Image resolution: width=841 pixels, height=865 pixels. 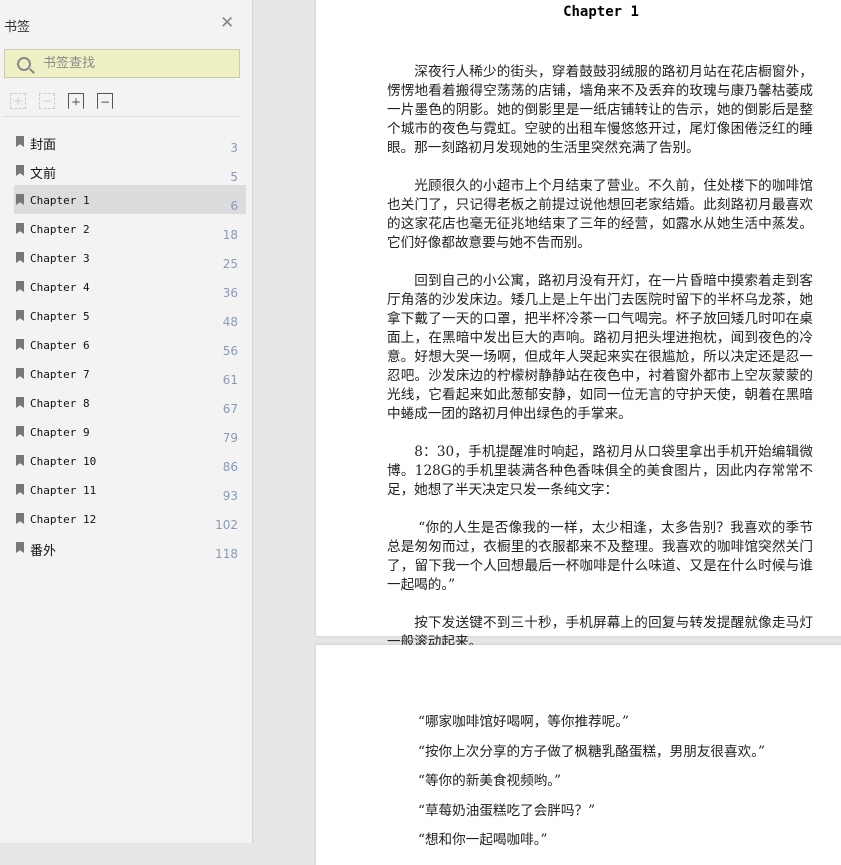 I want to click on paragraph: “按你上次分享的方子做了枫糖乳酪蛋糕，男朋友很喜欢。”, so click(x=591, y=751).